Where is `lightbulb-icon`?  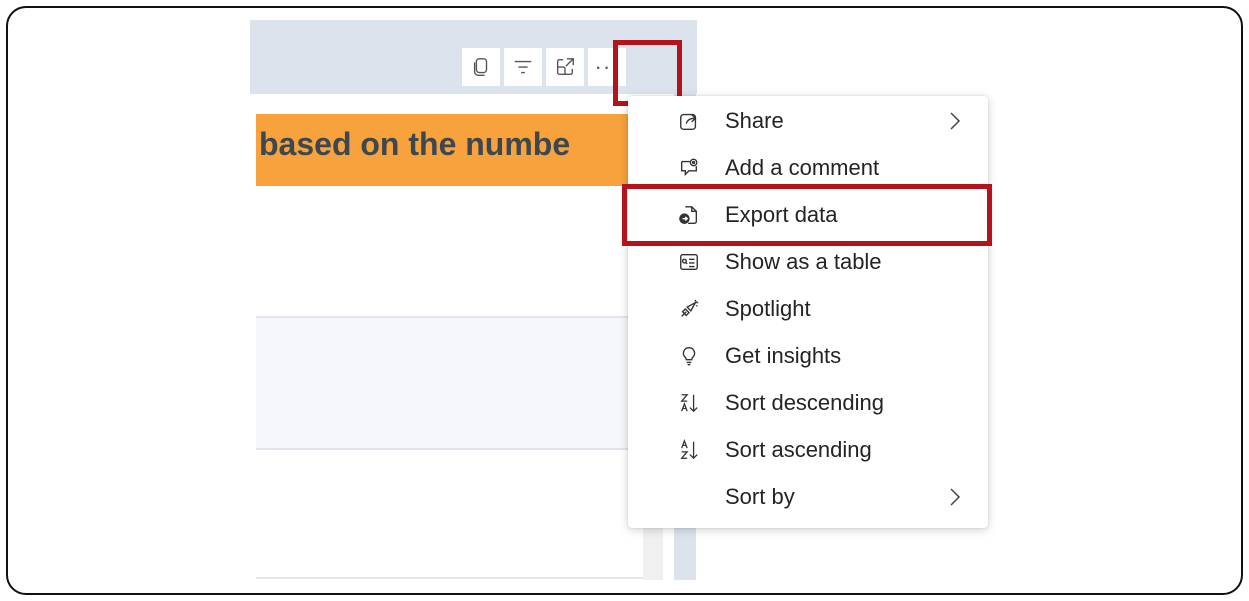 lightbulb-icon is located at coordinates (689, 356).